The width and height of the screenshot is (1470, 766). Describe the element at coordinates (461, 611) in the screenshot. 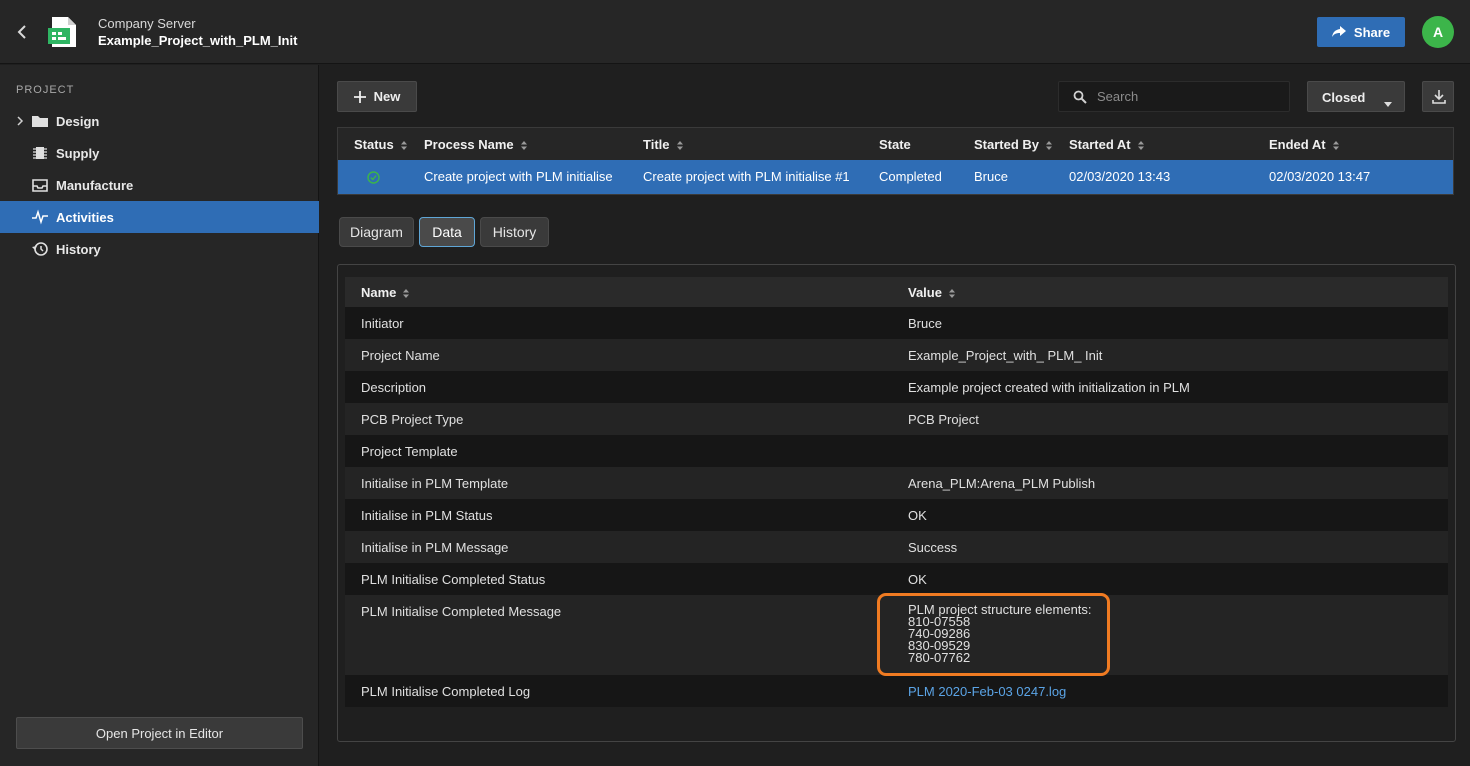

I see `row-name: PLM Initialise Completed Message` at that location.